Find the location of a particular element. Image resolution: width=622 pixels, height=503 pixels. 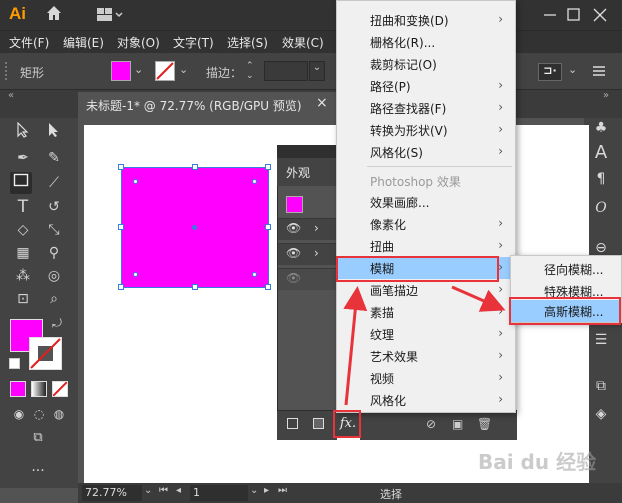

watermark: Bai du 经验 is located at coordinates (537, 460).